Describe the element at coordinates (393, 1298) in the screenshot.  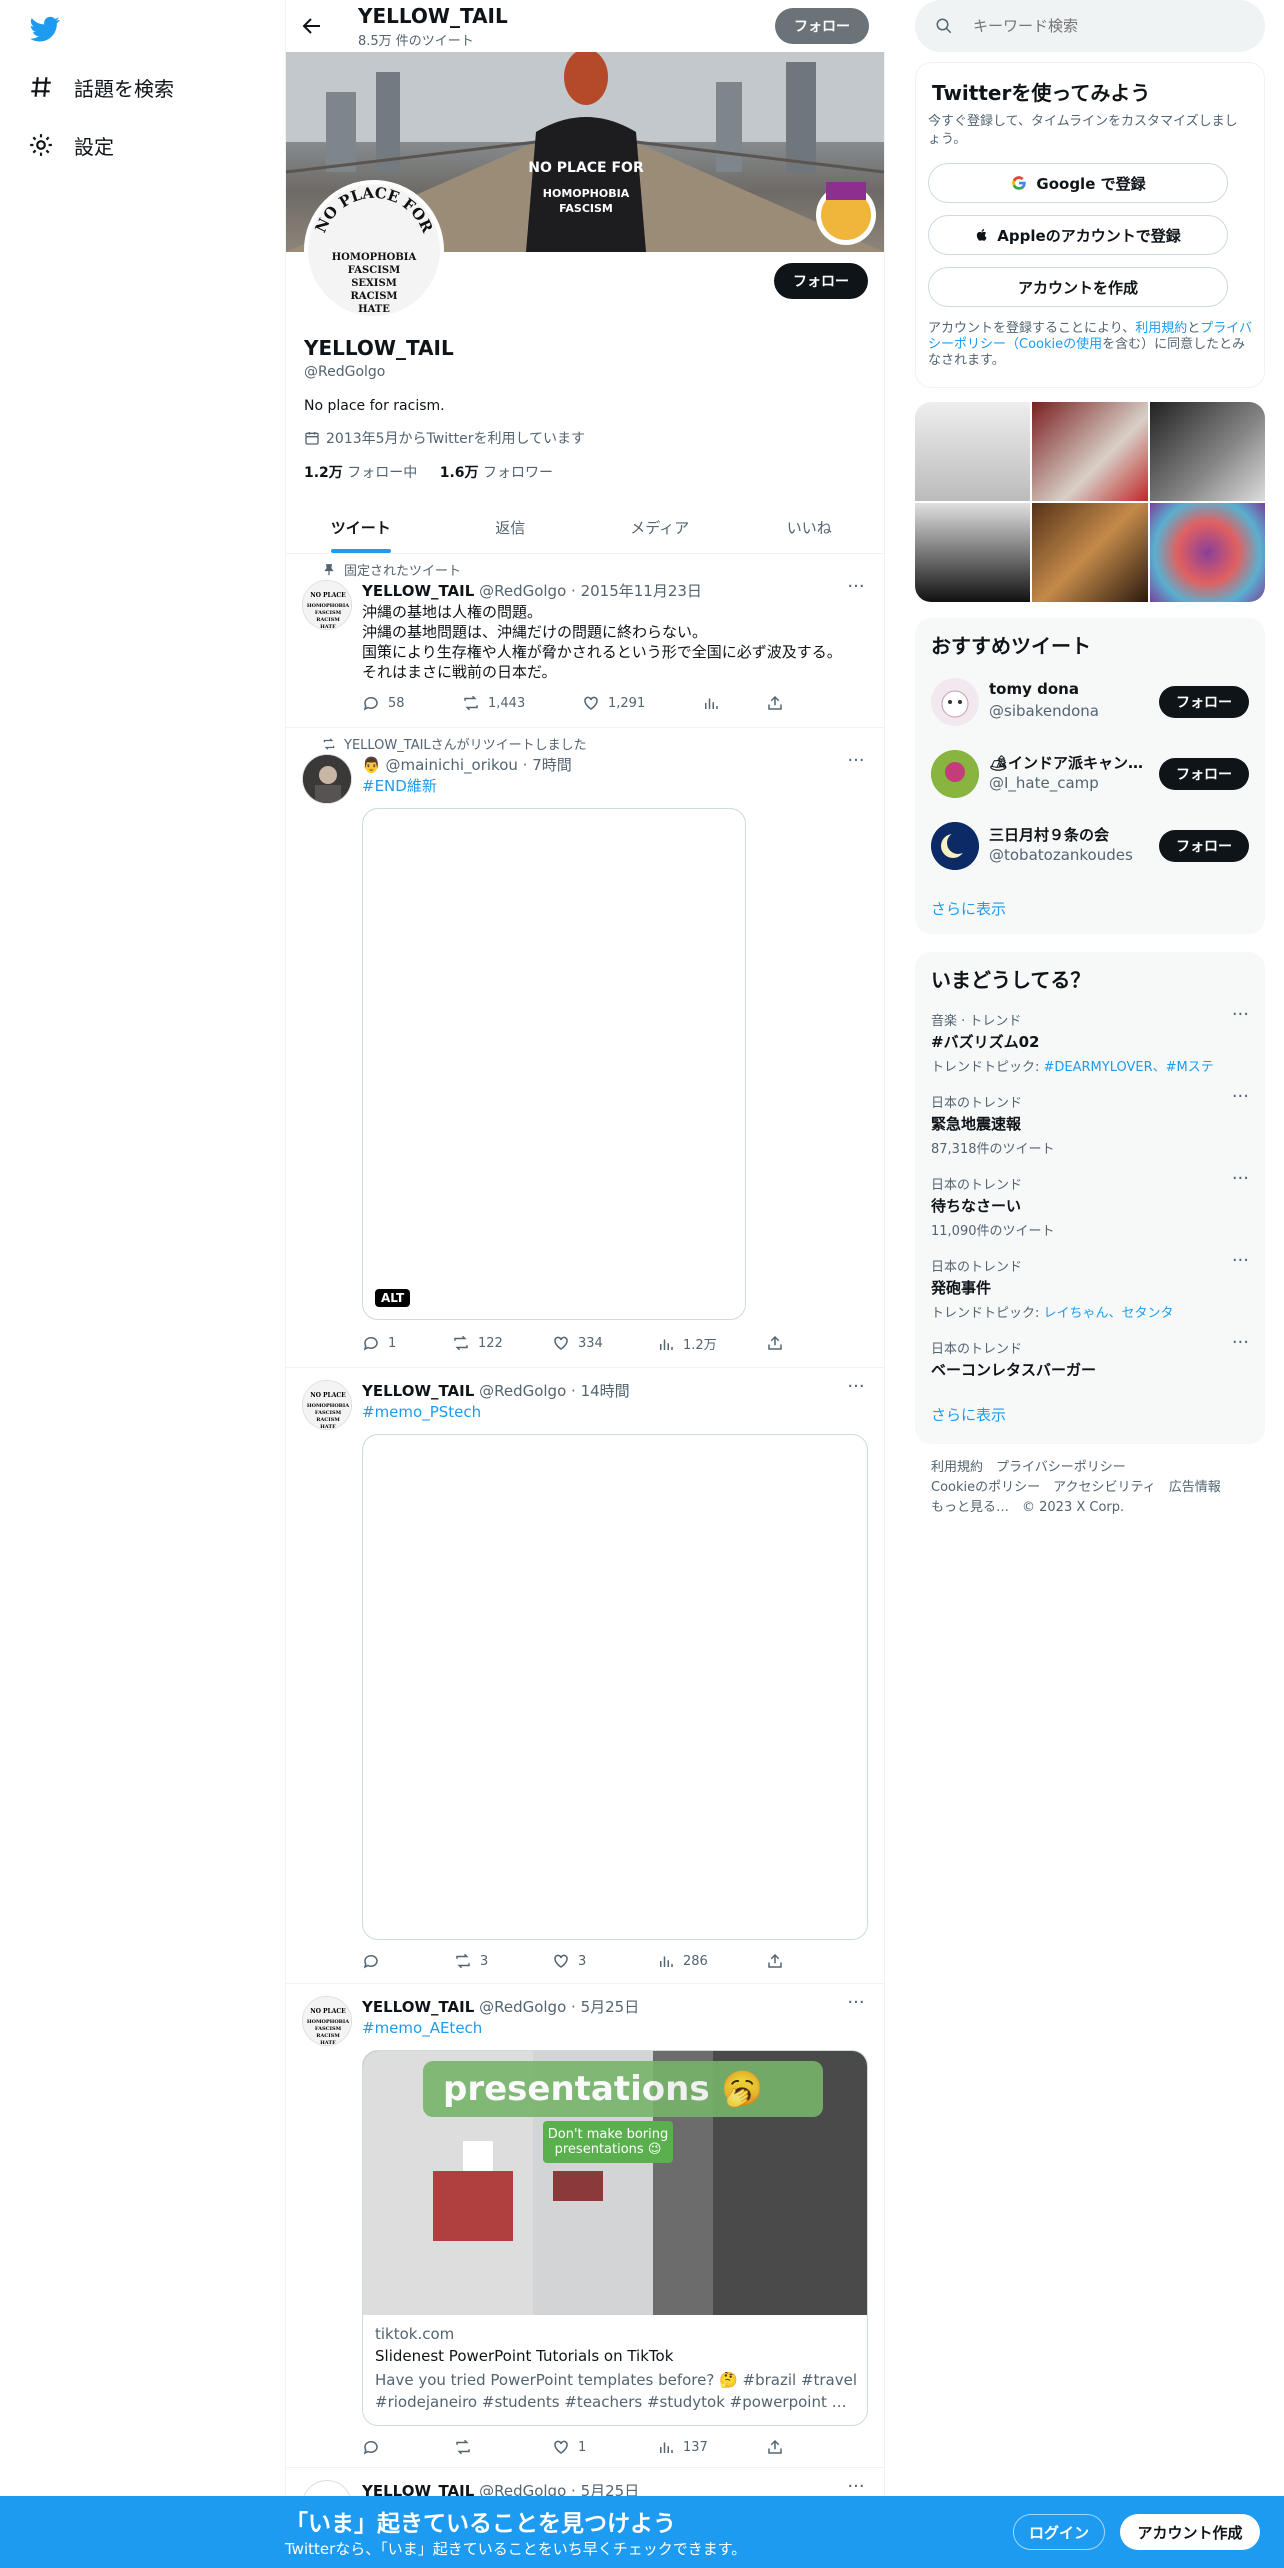
I see `alt-badge: ALT` at that location.